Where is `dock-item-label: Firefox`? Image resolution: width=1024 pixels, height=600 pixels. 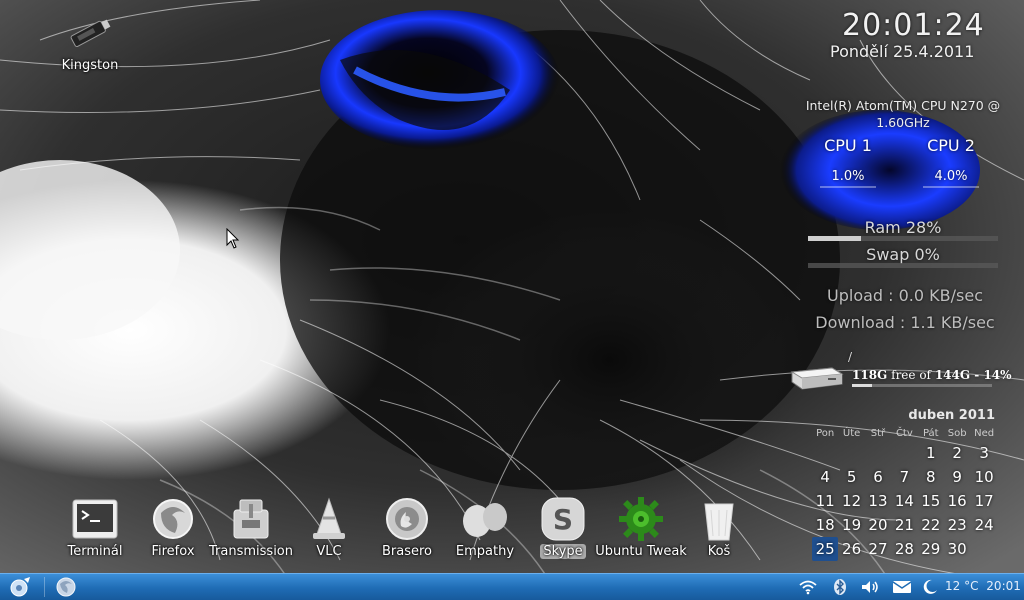
dock-item-label: Firefox is located at coordinates (173, 551).